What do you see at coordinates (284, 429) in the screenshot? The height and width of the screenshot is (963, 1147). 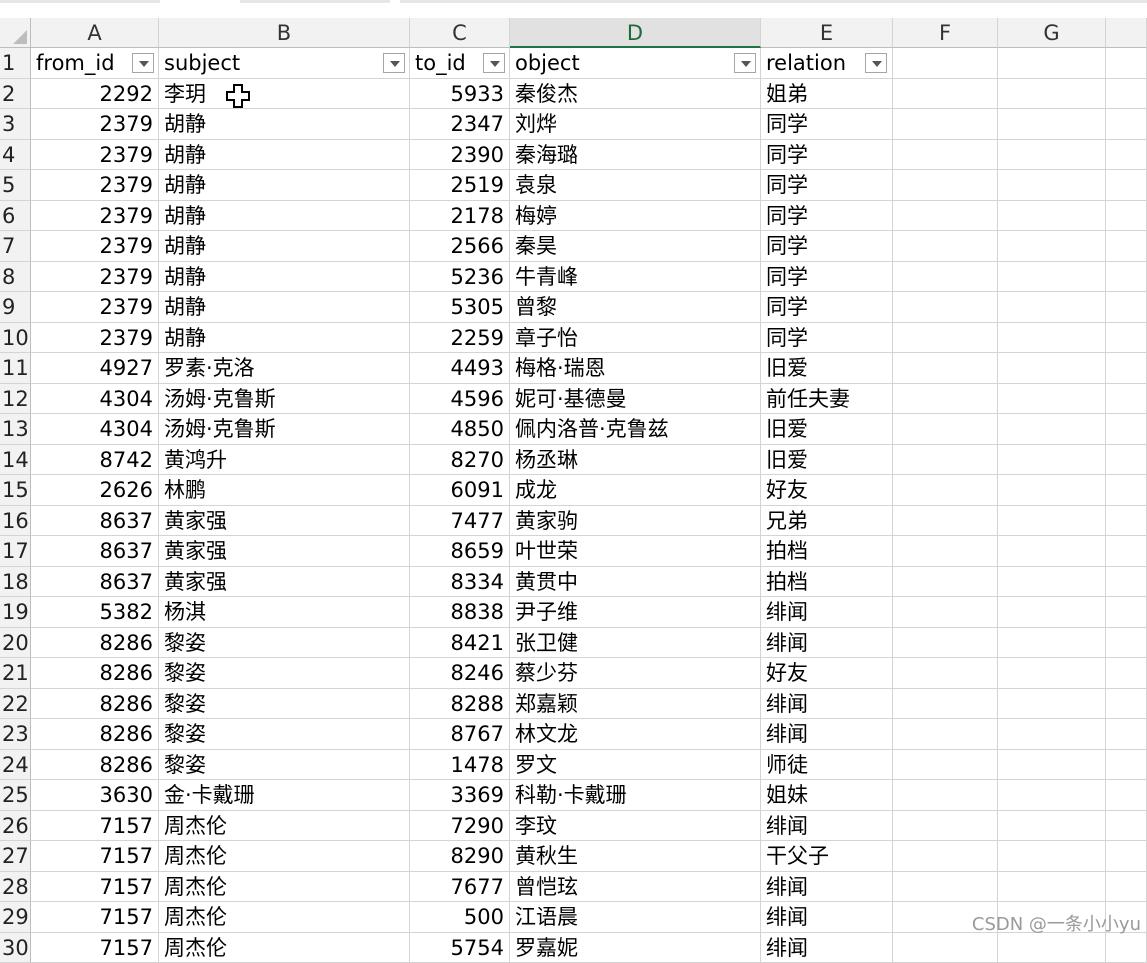 I see `cell-subject: 汤姆·克鲁斯` at bounding box center [284, 429].